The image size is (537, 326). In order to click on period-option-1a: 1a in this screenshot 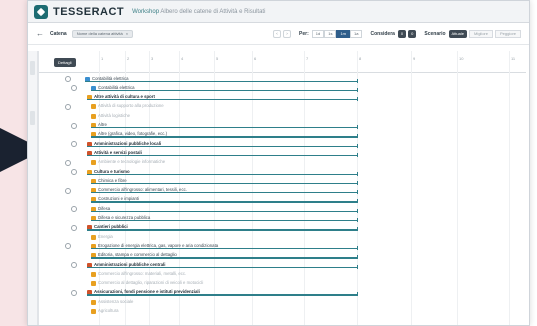, I will do `click(356, 33)`.